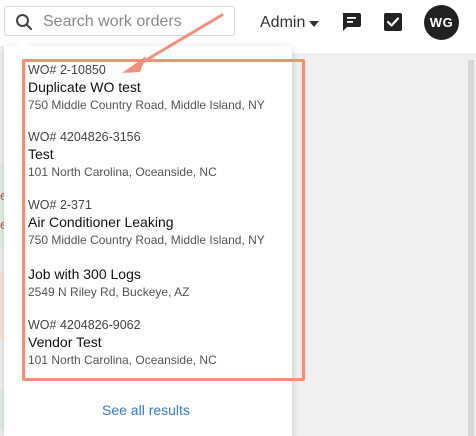 Image resolution: width=476 pixels, height=436 pixels. What do you see at coordinates (84, 325) in the screenshot?
I see `result-wo-number: WO# 4204826-9062` at bounding box center [84, 325].